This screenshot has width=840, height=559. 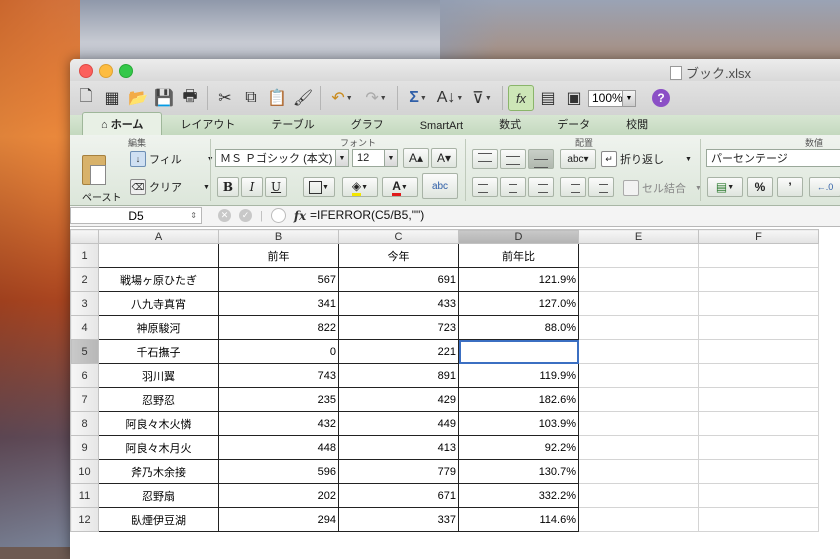 What do you see at coordinates (278, 255) in the screenshot?
I see `cell: 前年` at bounding box center [278, 255].